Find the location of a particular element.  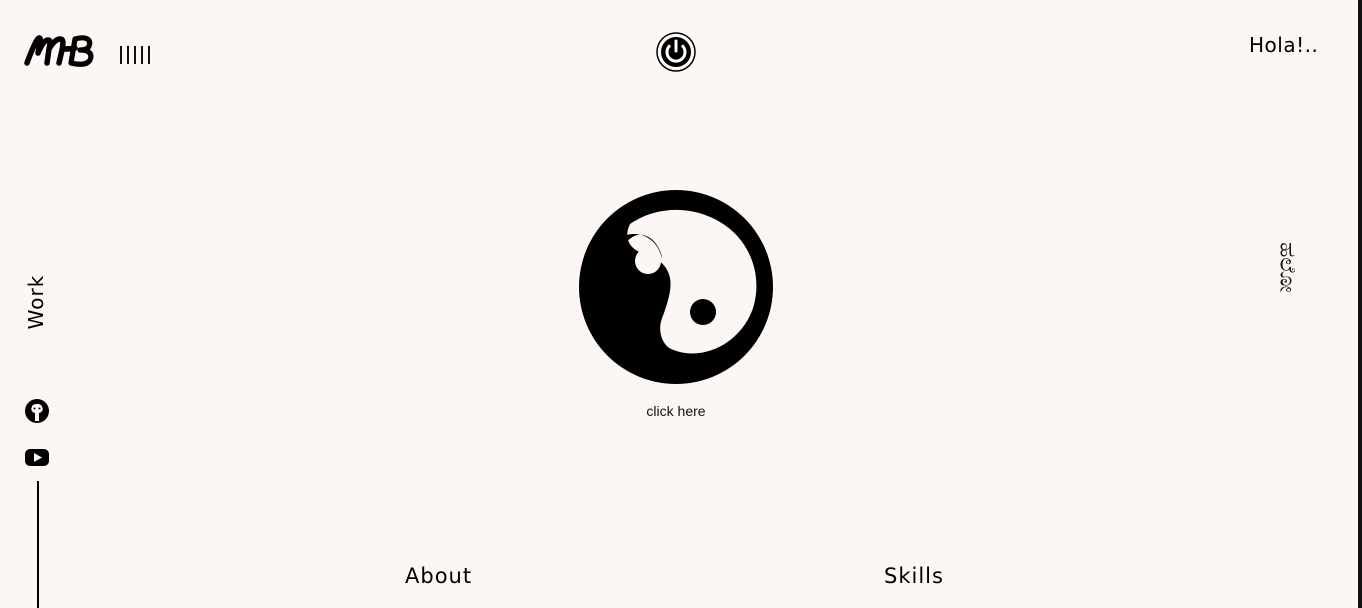

menu-toggle-button is located at coordinates (135, 55).